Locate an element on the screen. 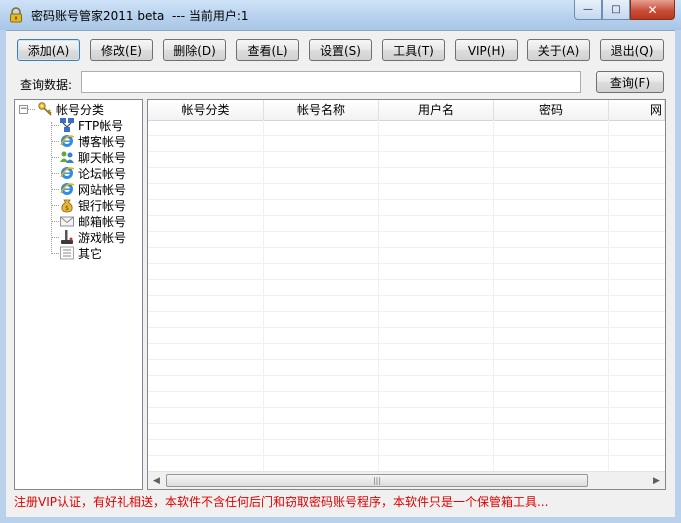 The width and height of the screenshot is (681, 523). maximize-button: □ is located at coordinates (616, 10).